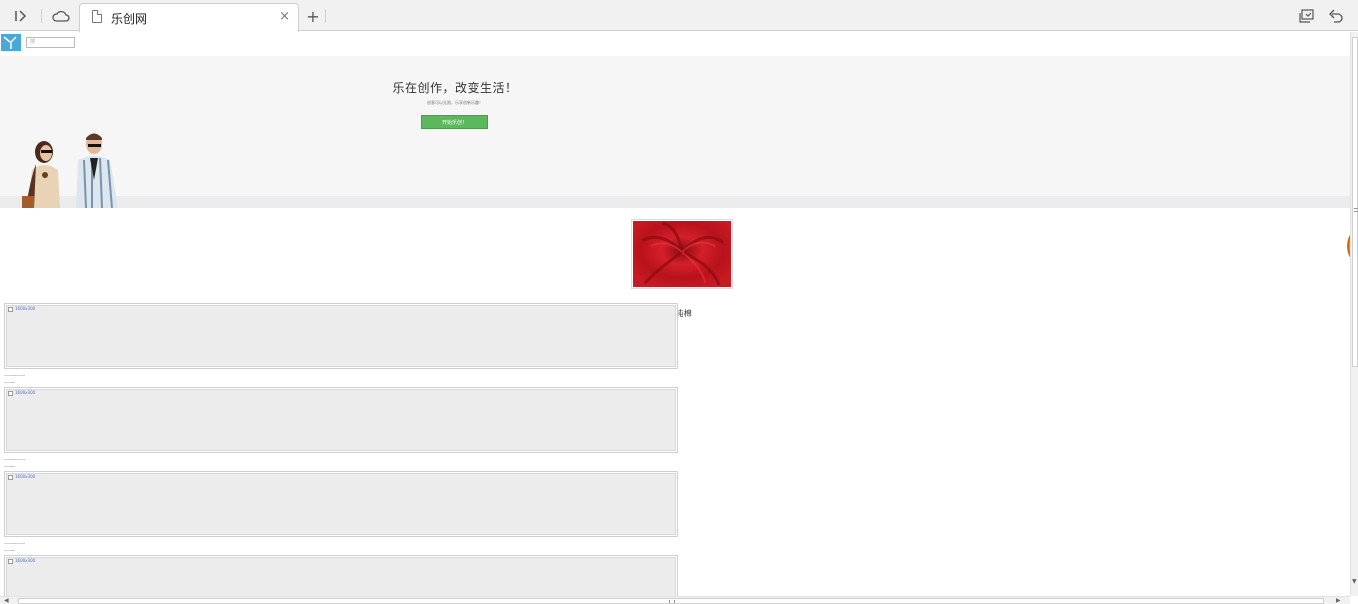 Image resolution: width=1358 pixels, height=604 pixels. I want to click on site-header: 搜, so click(675, 44).